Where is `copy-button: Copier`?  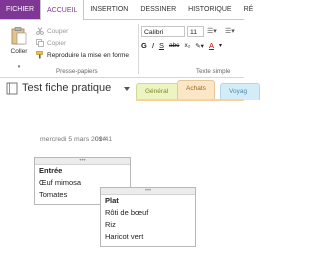
copy-button: Copier is located at coordinates (51, 43).